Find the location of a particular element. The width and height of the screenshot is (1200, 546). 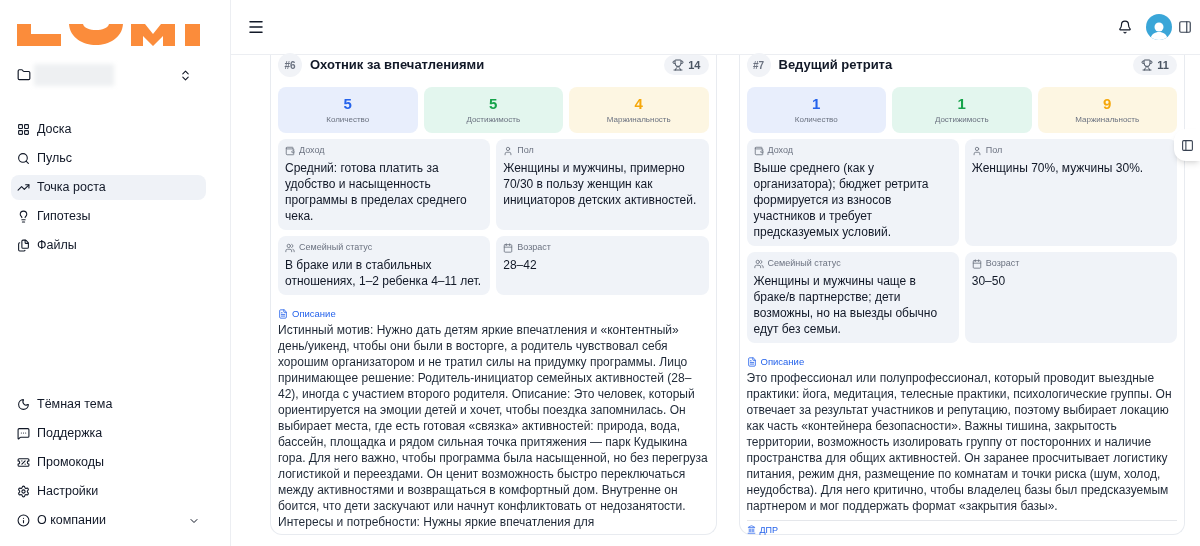

info-value: Средний: готова платить за удобство и насыщенность программы в пределах среднего чека. is located at coordinates (376, 192).